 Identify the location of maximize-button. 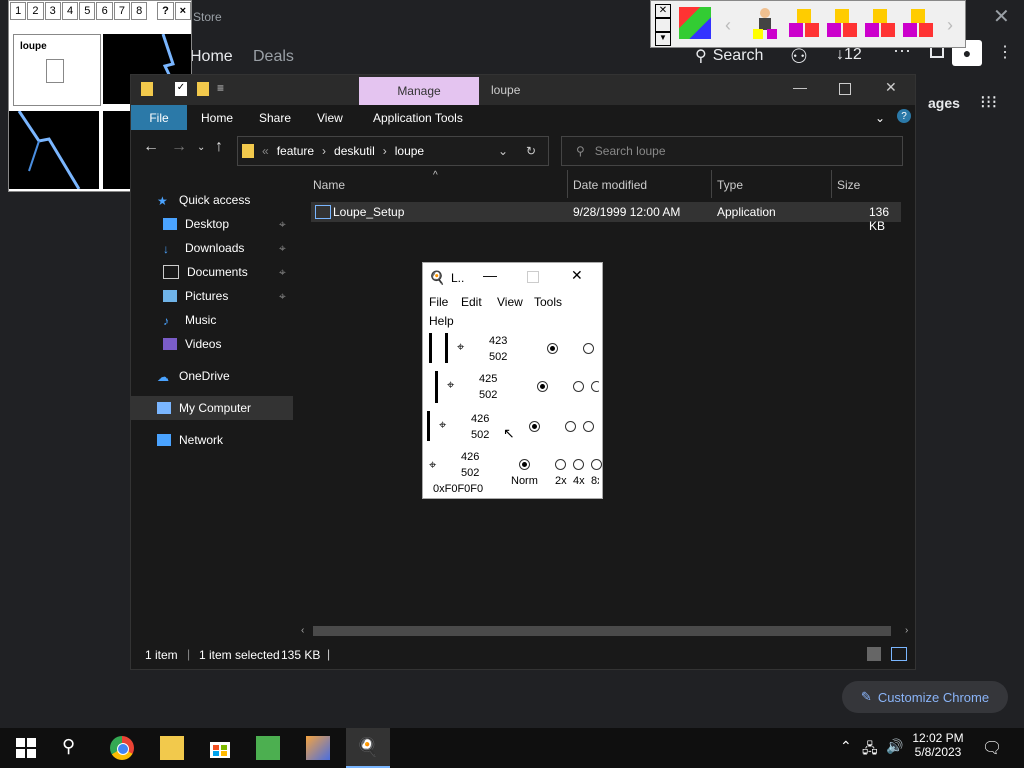
(845, 89).